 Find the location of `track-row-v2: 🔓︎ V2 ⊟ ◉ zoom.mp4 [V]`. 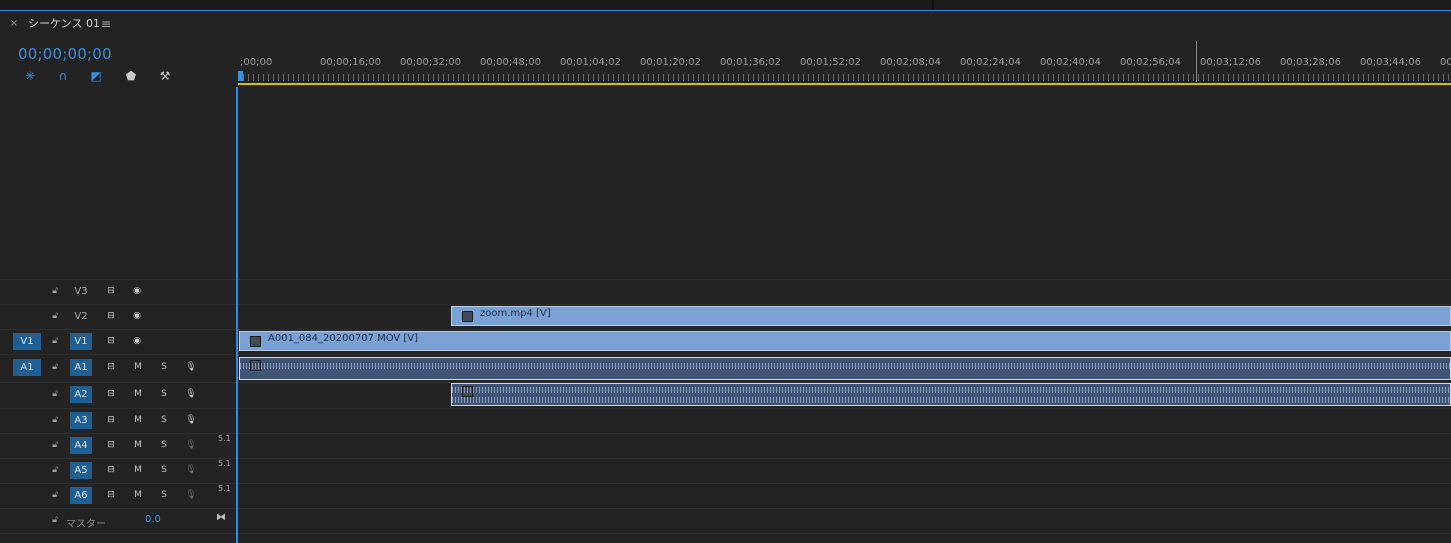

track-row-v2: 🔓︎ V2 ⊟ ◉ zoom.mp4 [V] is located at coordinates (725, 317).